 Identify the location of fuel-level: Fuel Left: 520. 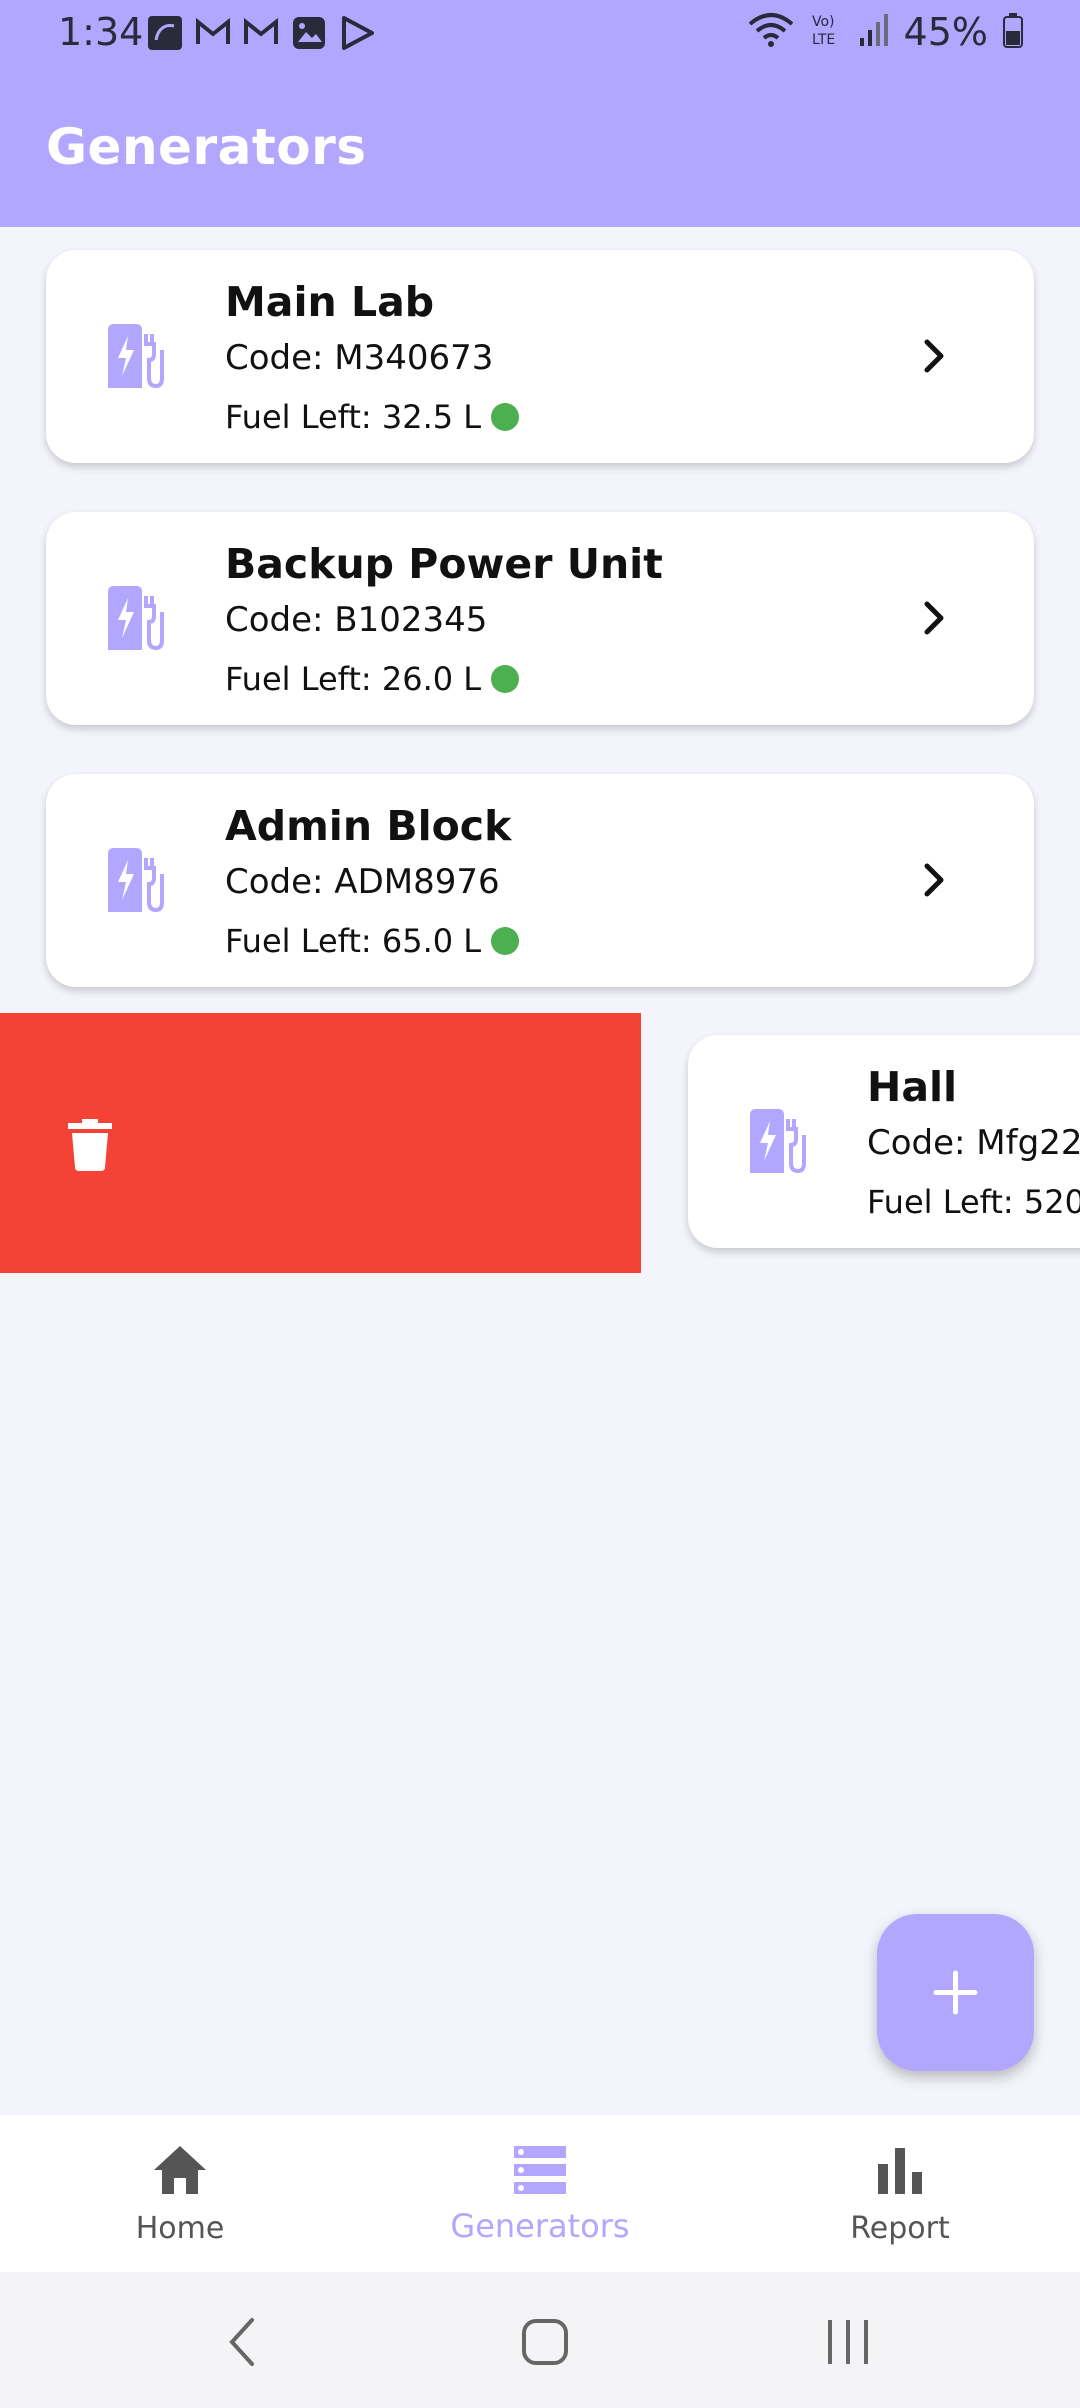
(973, 1202).